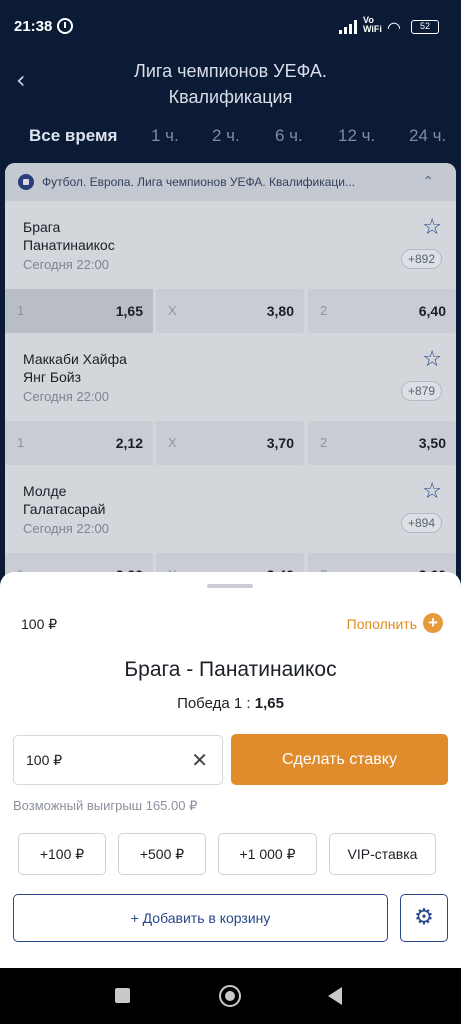  What do you see at coordinates (339, 759) in the screenshot?
I see `place-bet-button: Сделать ставку` at bounding box center [339, 759].